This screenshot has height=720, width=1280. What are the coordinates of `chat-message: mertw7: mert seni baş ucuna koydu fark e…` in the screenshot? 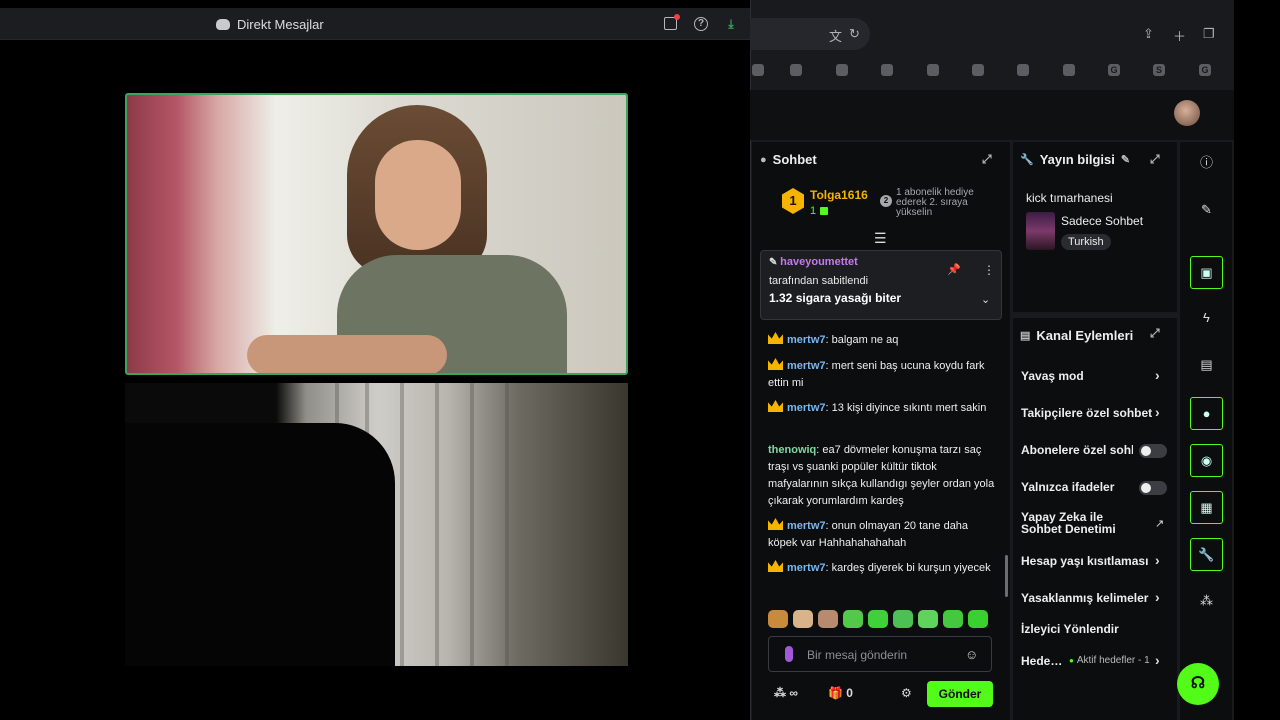 It's located at (884, 375).